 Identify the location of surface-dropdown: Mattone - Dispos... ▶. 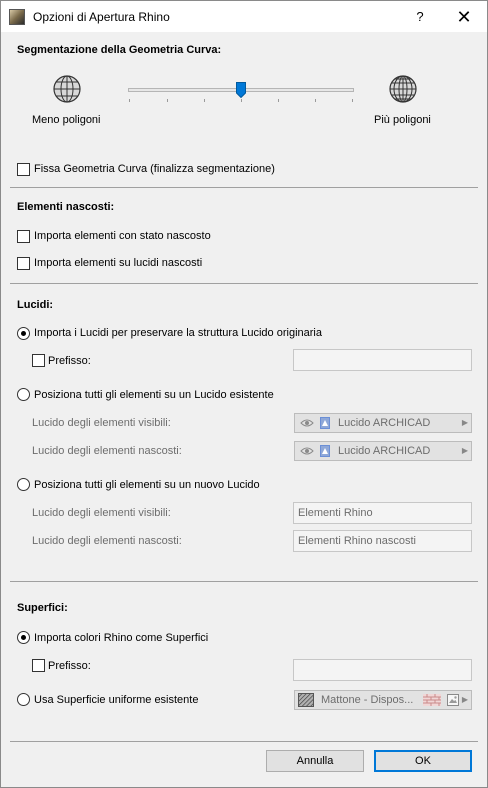
(383, 700).